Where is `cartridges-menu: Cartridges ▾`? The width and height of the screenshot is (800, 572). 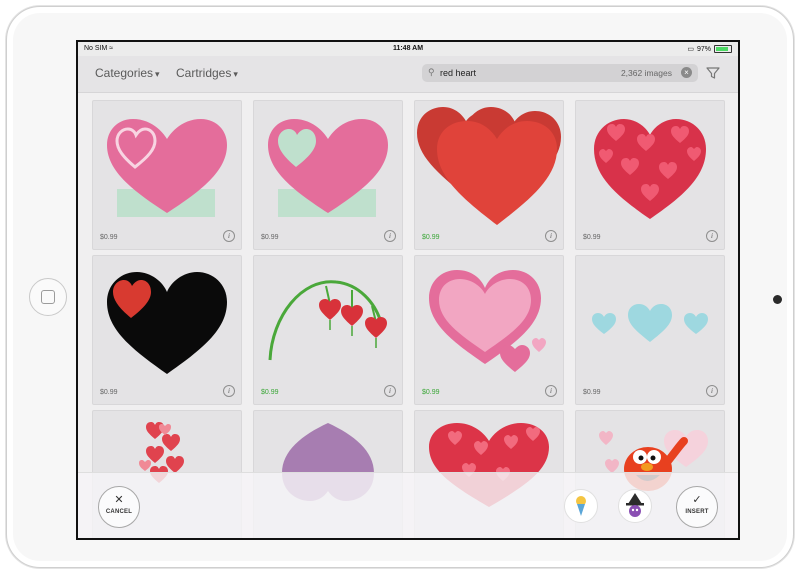 cartridges-menu: Cartridges ▾ is located at coordinates (207, 73).